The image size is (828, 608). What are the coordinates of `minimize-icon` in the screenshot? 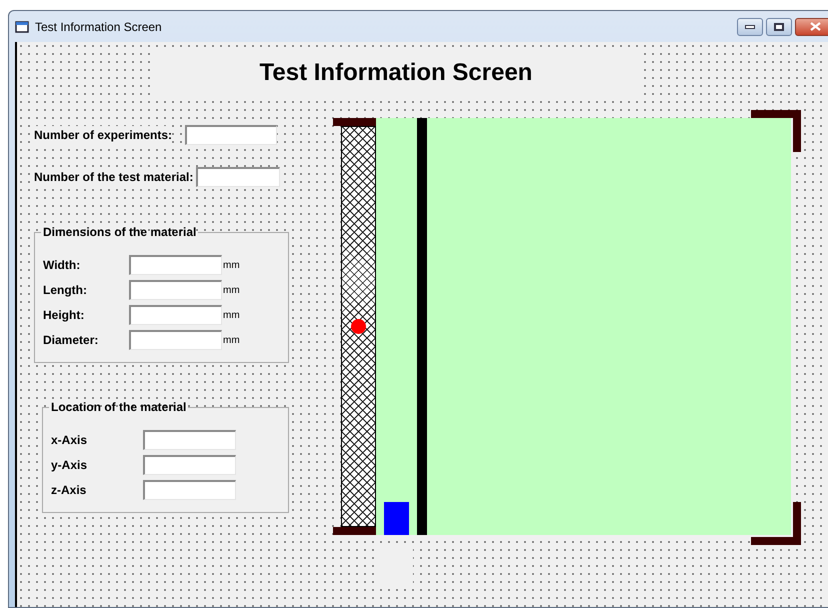 It's located at (750, 26).